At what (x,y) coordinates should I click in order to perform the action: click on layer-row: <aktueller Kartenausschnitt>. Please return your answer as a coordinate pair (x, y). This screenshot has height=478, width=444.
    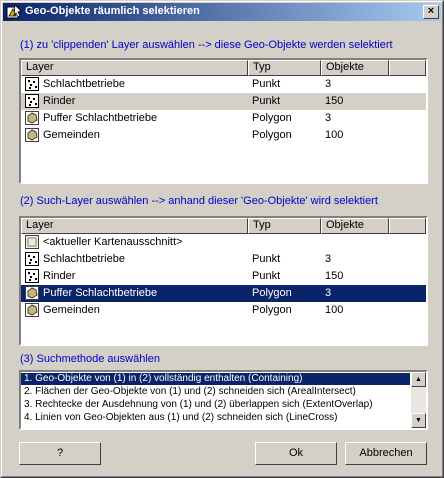
    Looking at the image, I should click on (223, 242).